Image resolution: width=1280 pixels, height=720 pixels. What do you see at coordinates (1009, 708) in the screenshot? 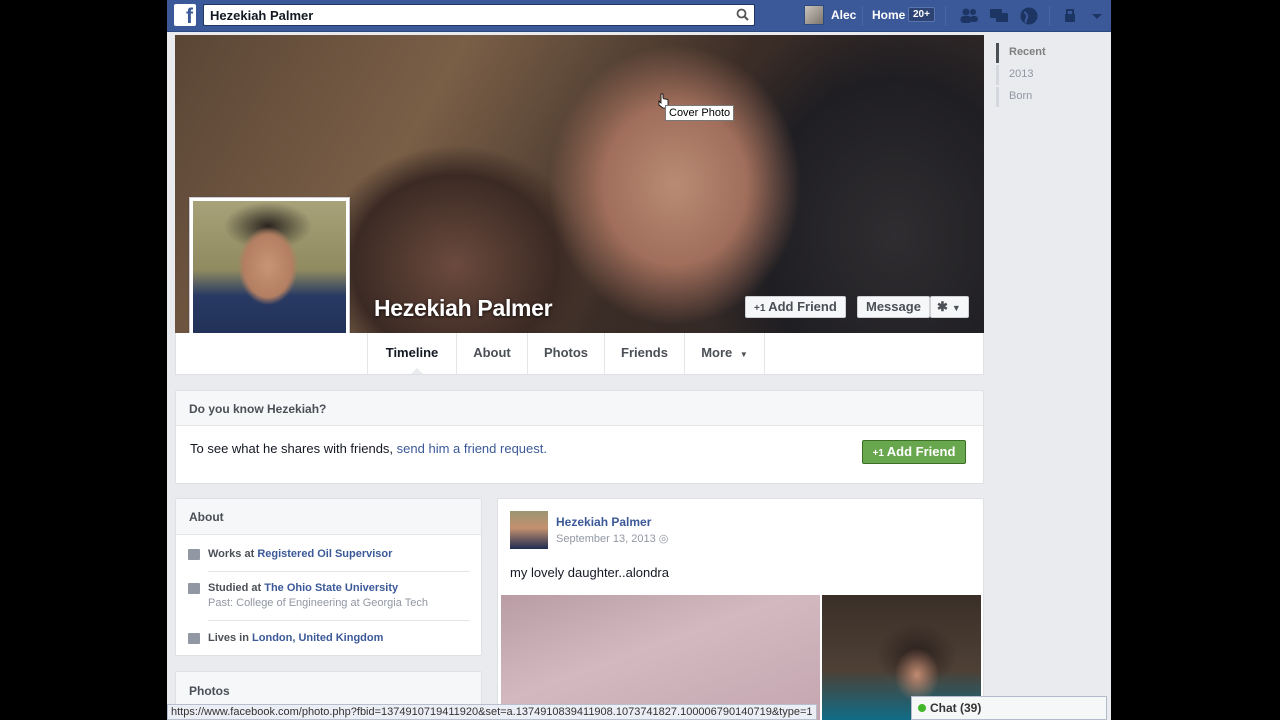
I see `chat-bar: Chat (39)` at bounding box center [1009, 708].